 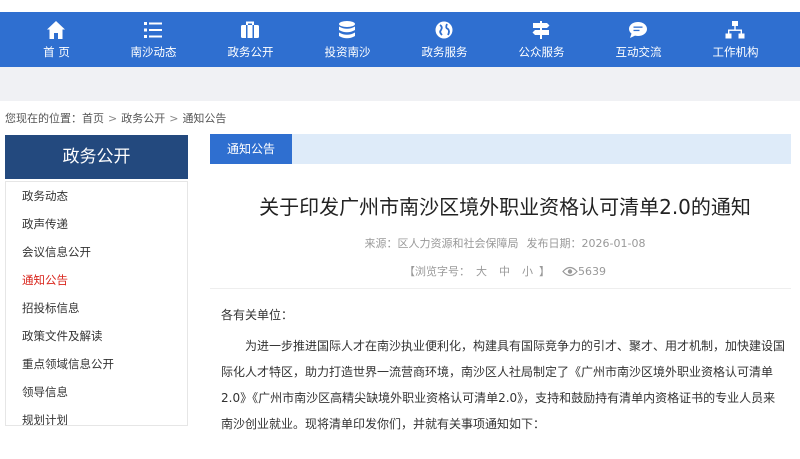 What do you see at coordinates (638, 39) in the screenshot?
I see `nav-item-interaction: 互动交流` at bounding box center [638, 39].